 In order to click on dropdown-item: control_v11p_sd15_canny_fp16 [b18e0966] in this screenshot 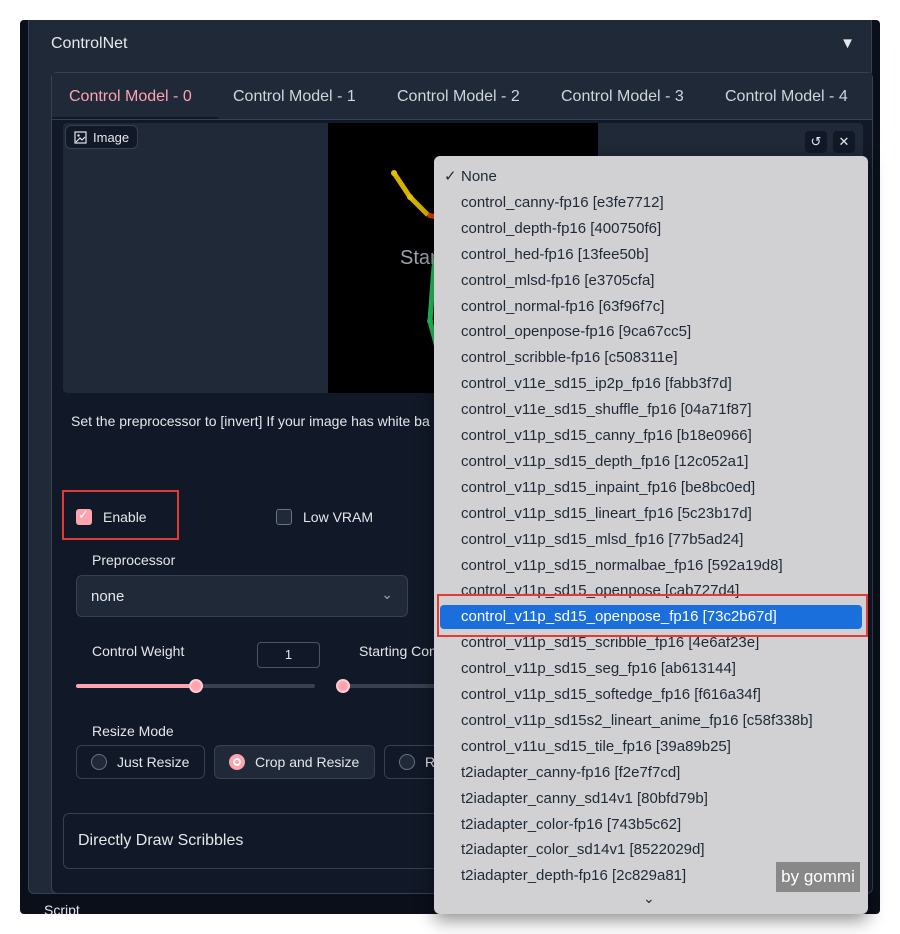, I will do `click(651, 436)`.